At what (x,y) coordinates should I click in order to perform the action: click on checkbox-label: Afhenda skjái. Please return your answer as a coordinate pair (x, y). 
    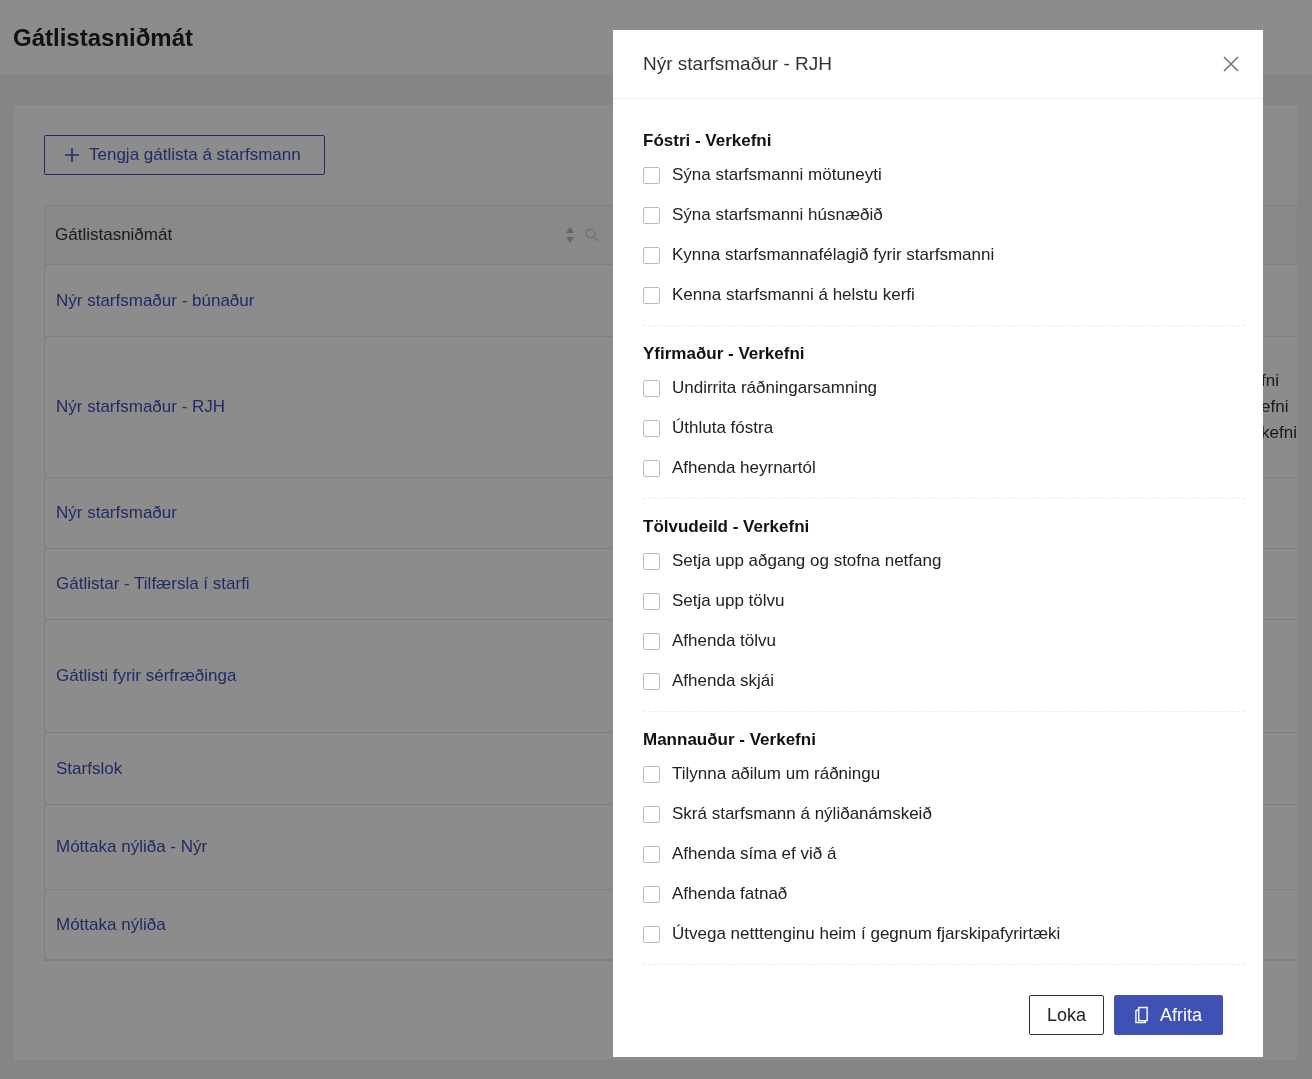
    Looking at the image, I should click on (723, 681).